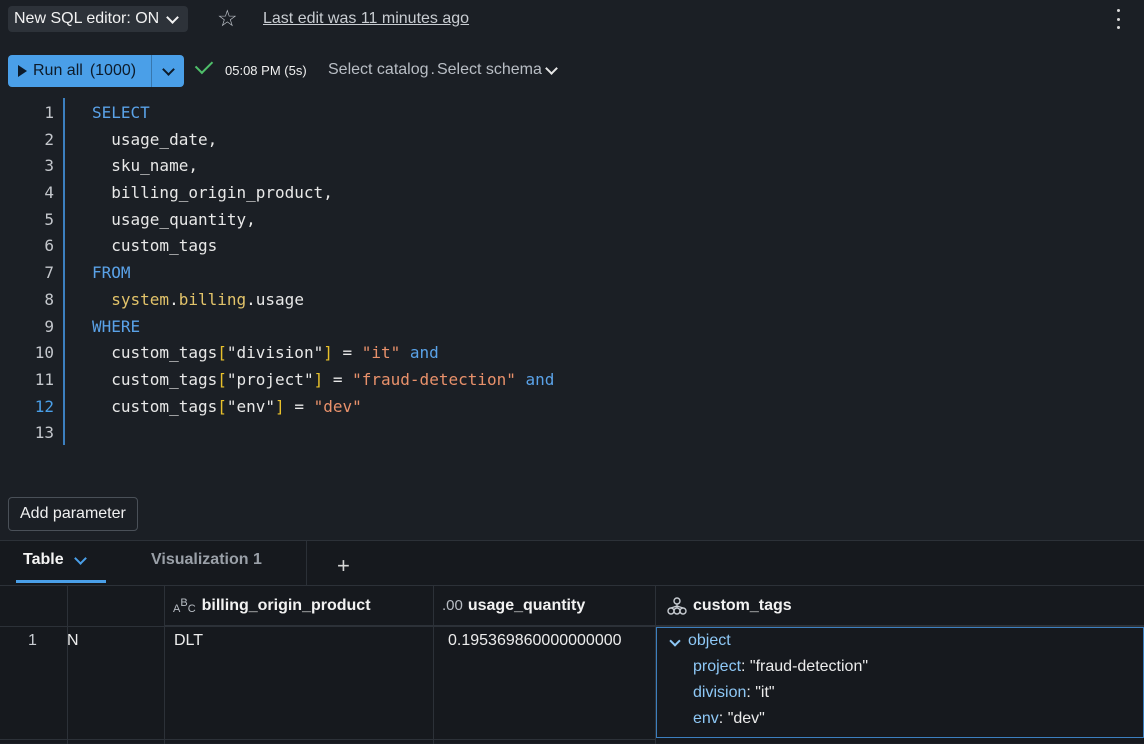 The width and height of the screenshot is (1144, 744). I want to click on run-limit-label: (1000), so click(113, 70).